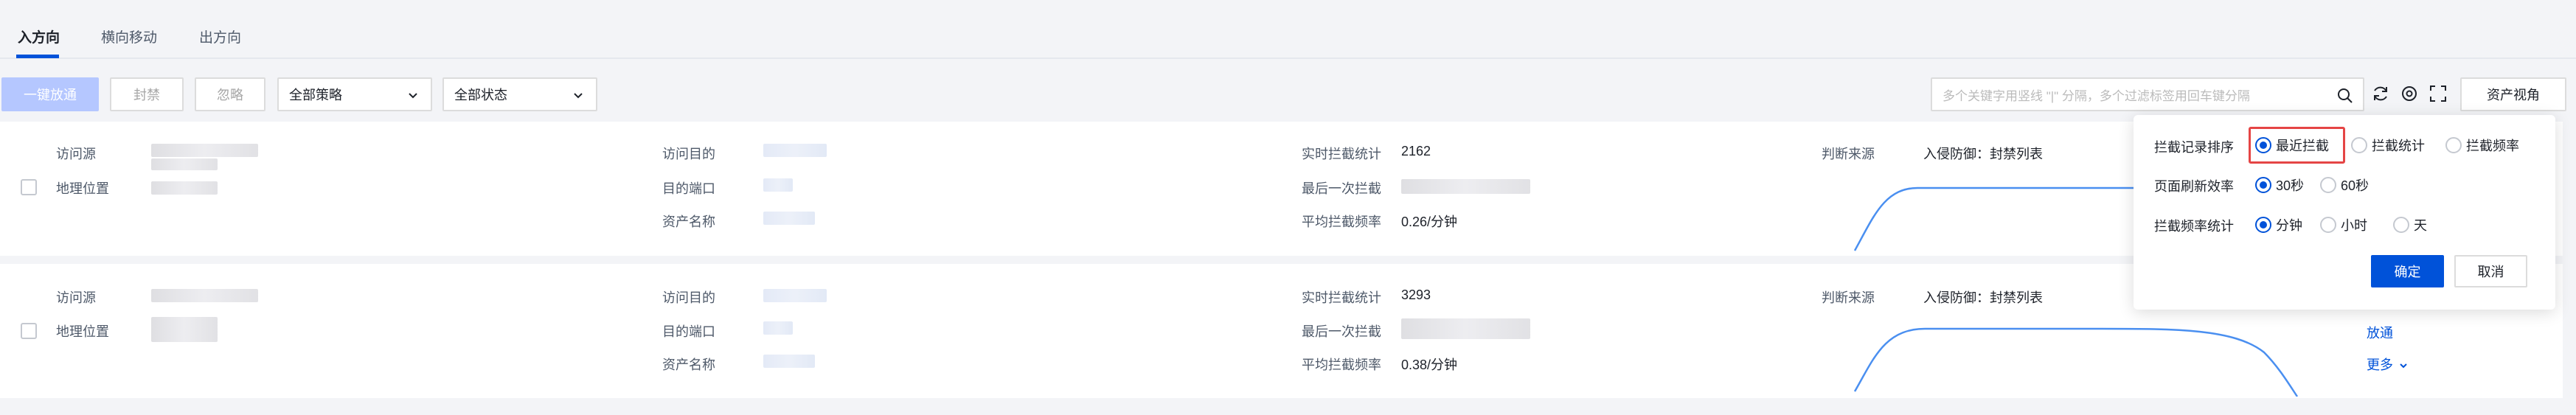 The width and height of the screenshot is (2576, 415). Describe the element at coordinates (2354, 225) in the screenshot. I see `freq-option-label: 小时` at that location.